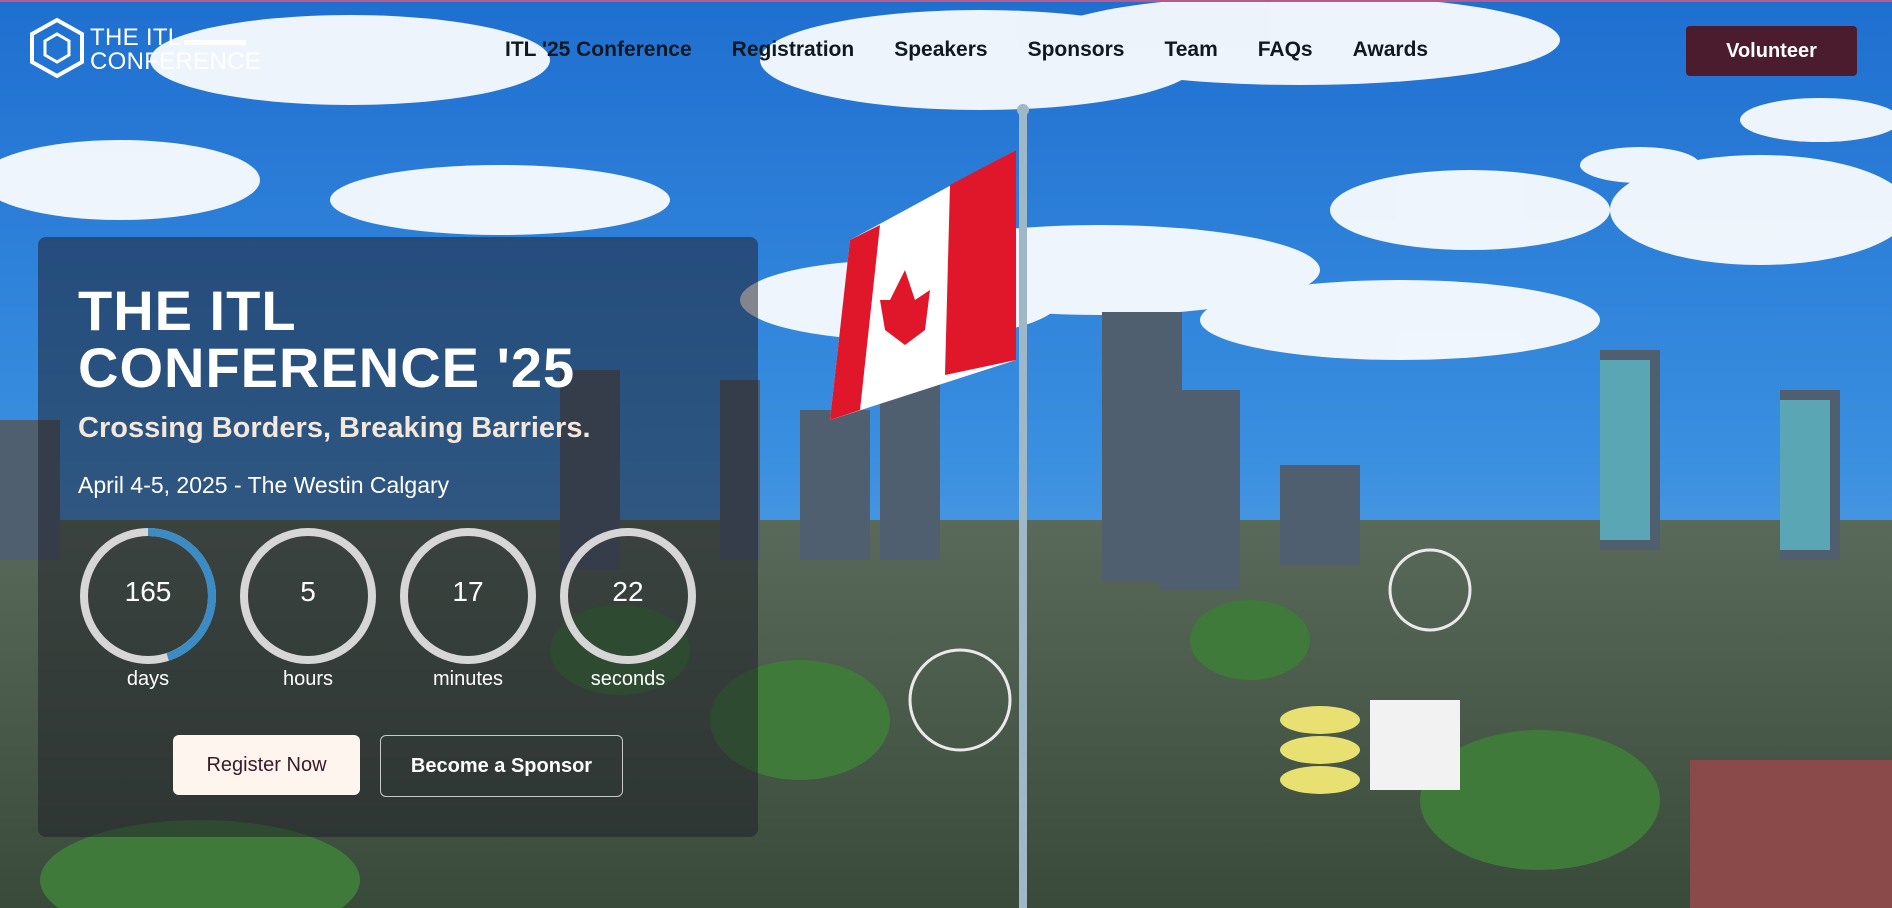 Image resolution: width=1892 pixels, height=908 pixels. Describe the element at coordinates (628, 679) in the screenshot. I see `countdown-seconds-label: seconds` at that location.